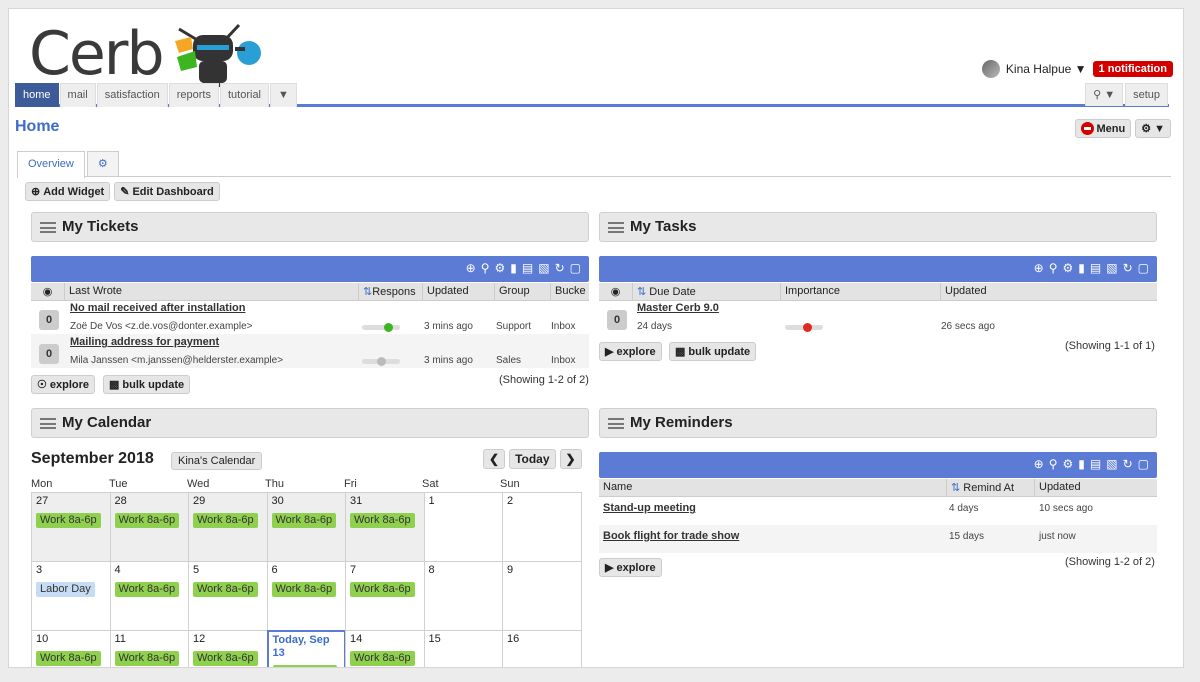  What do you see at coordinates (65, 589) in the screenshot?
I see `calendar-event: Labor Day` at bounding box center [65, 589].